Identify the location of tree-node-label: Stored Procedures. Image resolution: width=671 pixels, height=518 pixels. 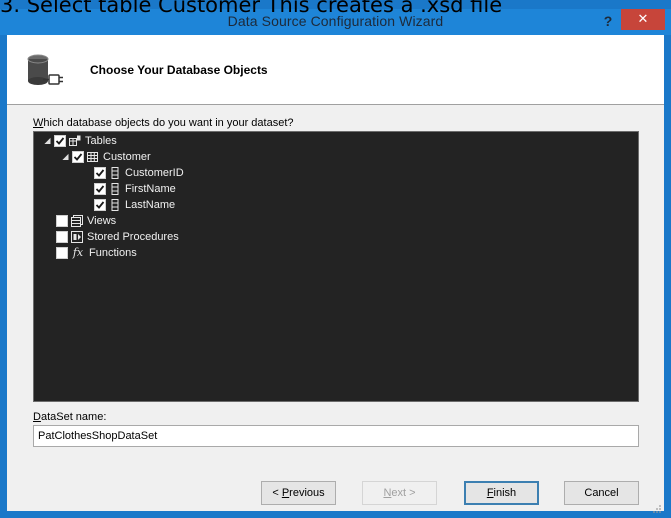
(133, 237).